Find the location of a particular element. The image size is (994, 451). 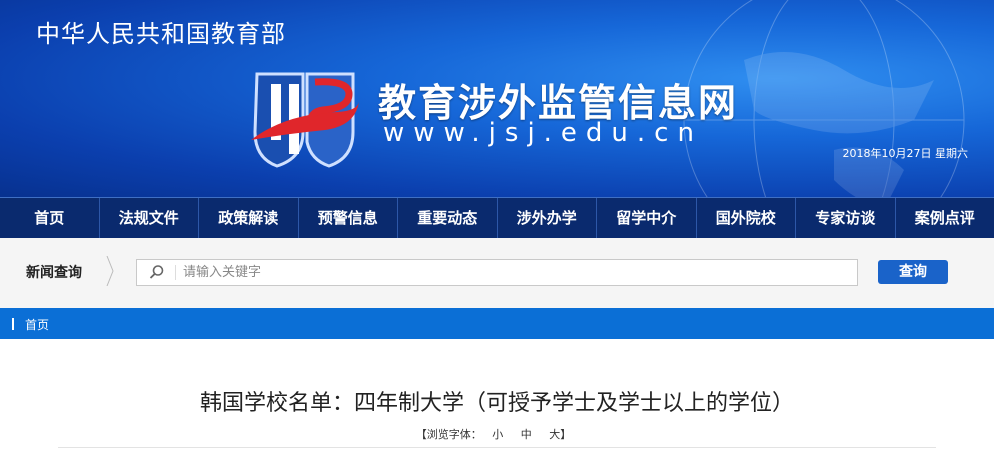

font-size-medium-link: 中 is located at coordinates (526, 434).